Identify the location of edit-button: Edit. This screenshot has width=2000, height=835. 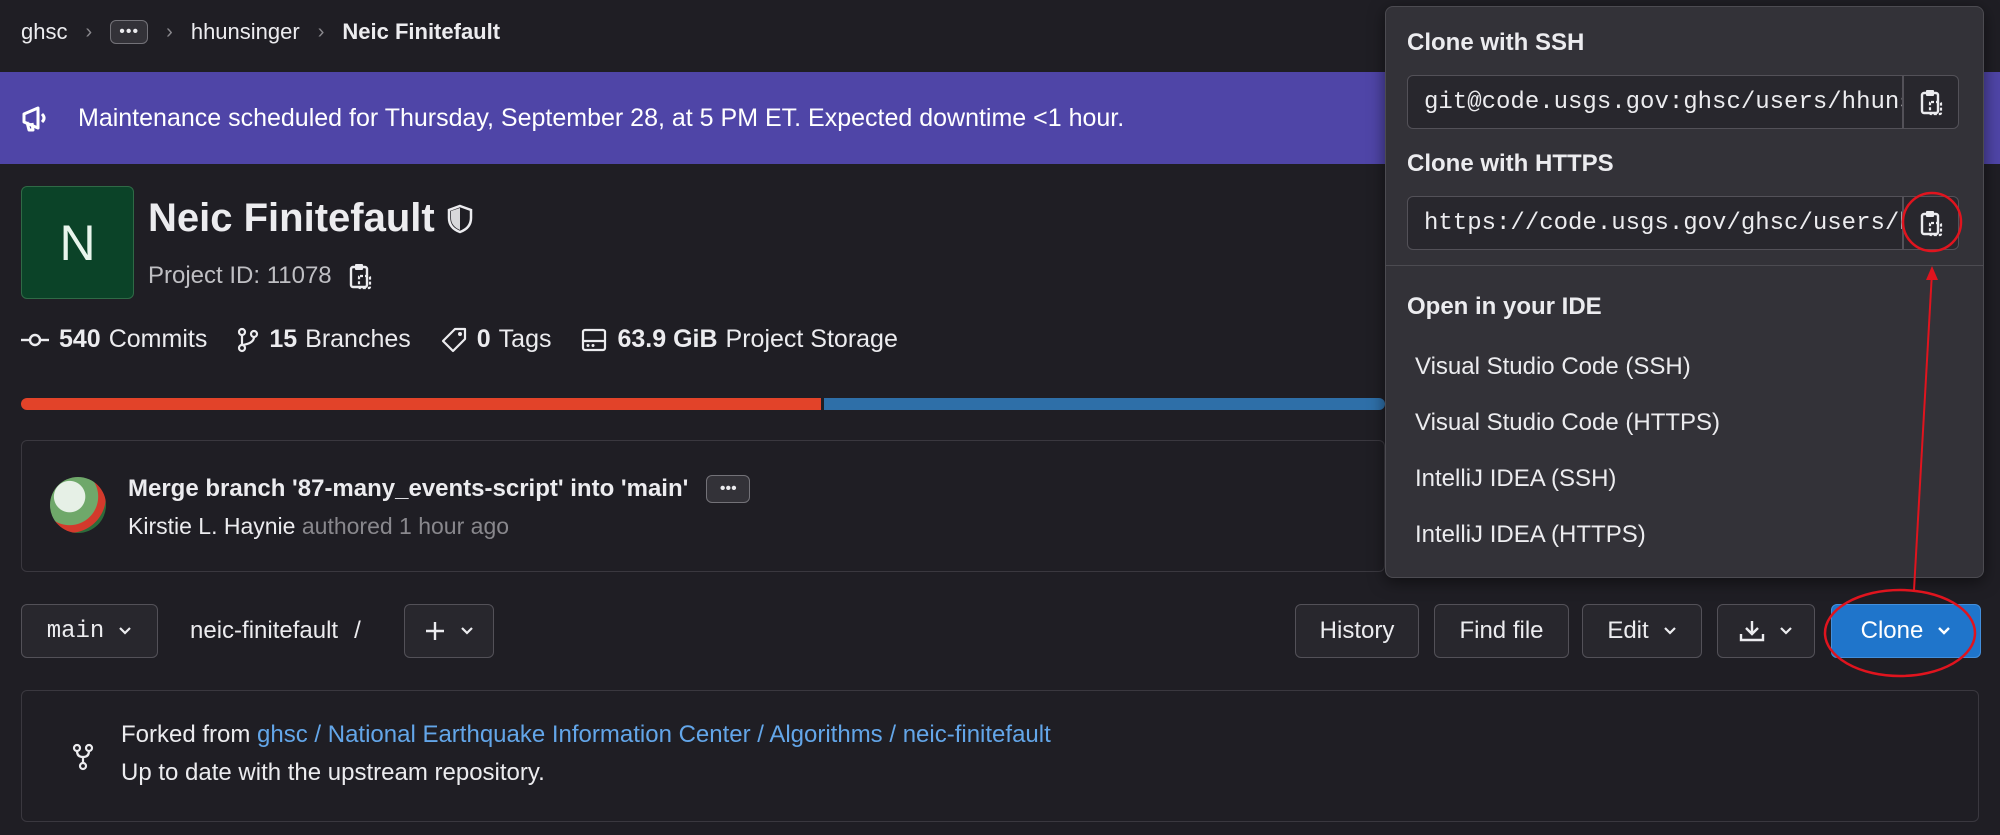
(1642, 631).